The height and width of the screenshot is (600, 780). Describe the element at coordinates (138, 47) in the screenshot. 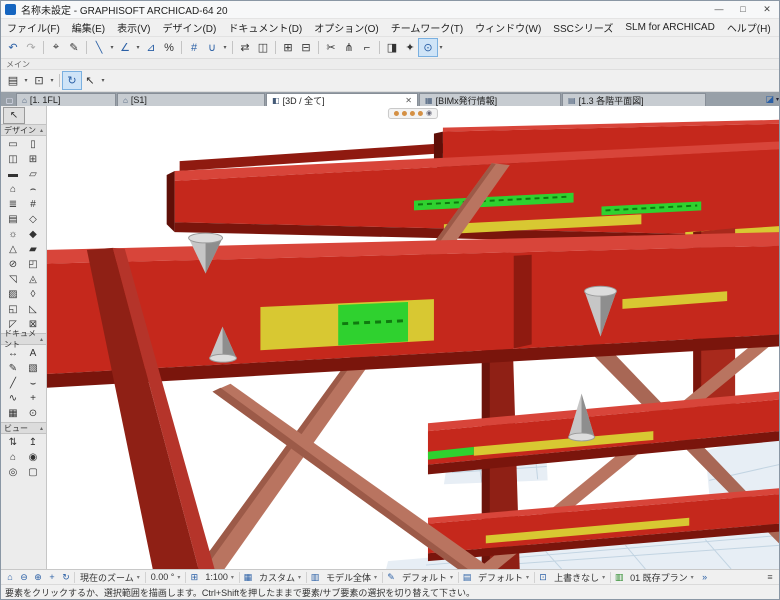

I see `angle-caret: ▾` at that location.